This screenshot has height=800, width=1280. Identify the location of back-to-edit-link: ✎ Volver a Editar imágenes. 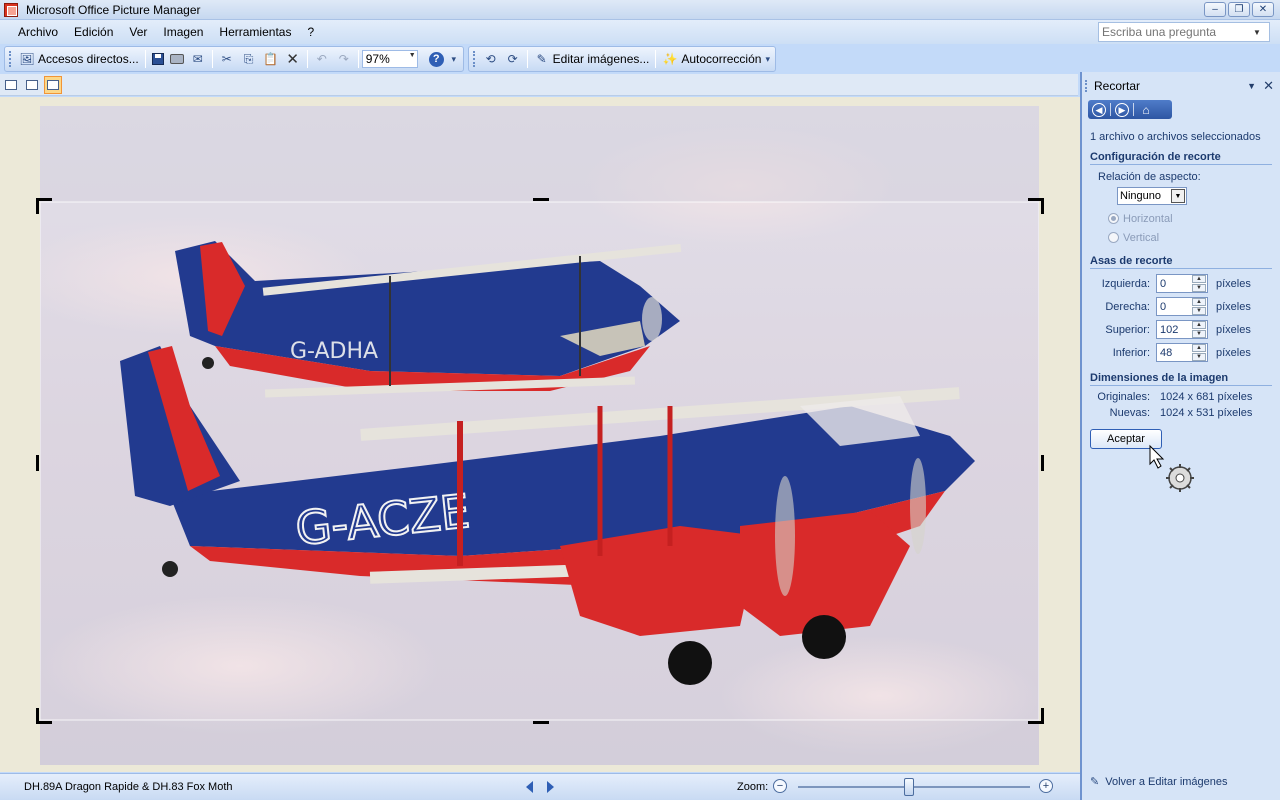
(1159, 782).